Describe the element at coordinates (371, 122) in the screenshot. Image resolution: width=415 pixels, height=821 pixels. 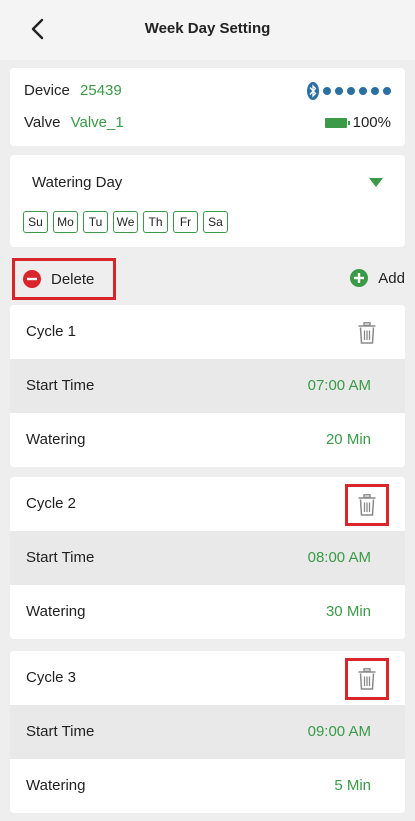
I see `battery-percent: 100%` at that location.